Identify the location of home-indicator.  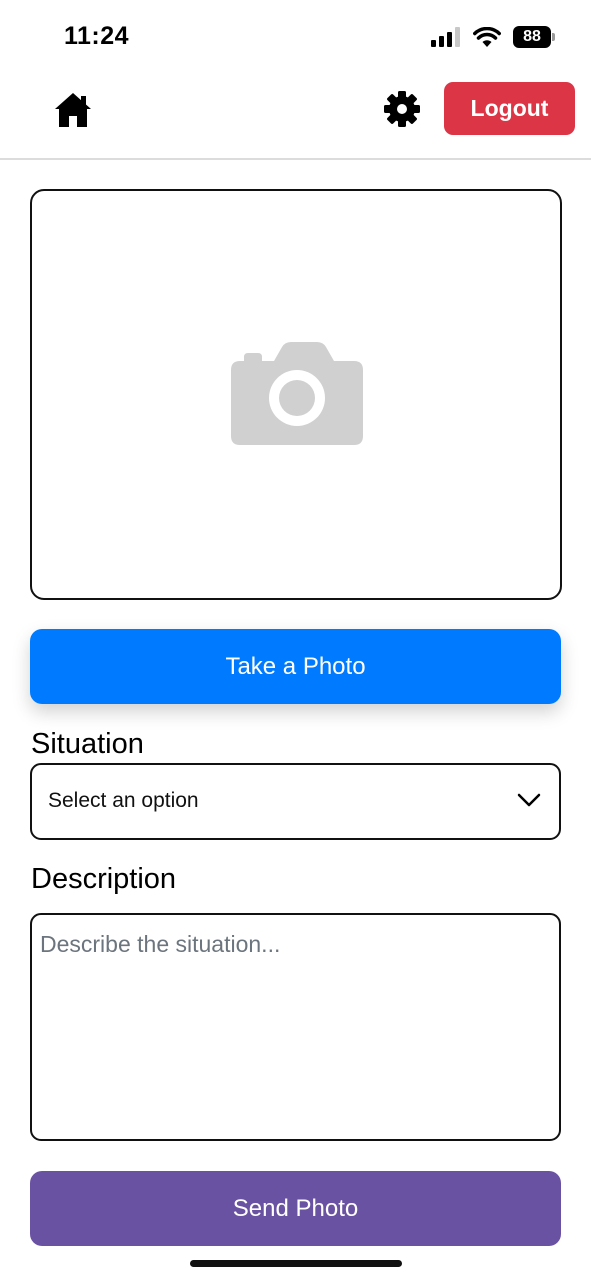
(296, 1263).